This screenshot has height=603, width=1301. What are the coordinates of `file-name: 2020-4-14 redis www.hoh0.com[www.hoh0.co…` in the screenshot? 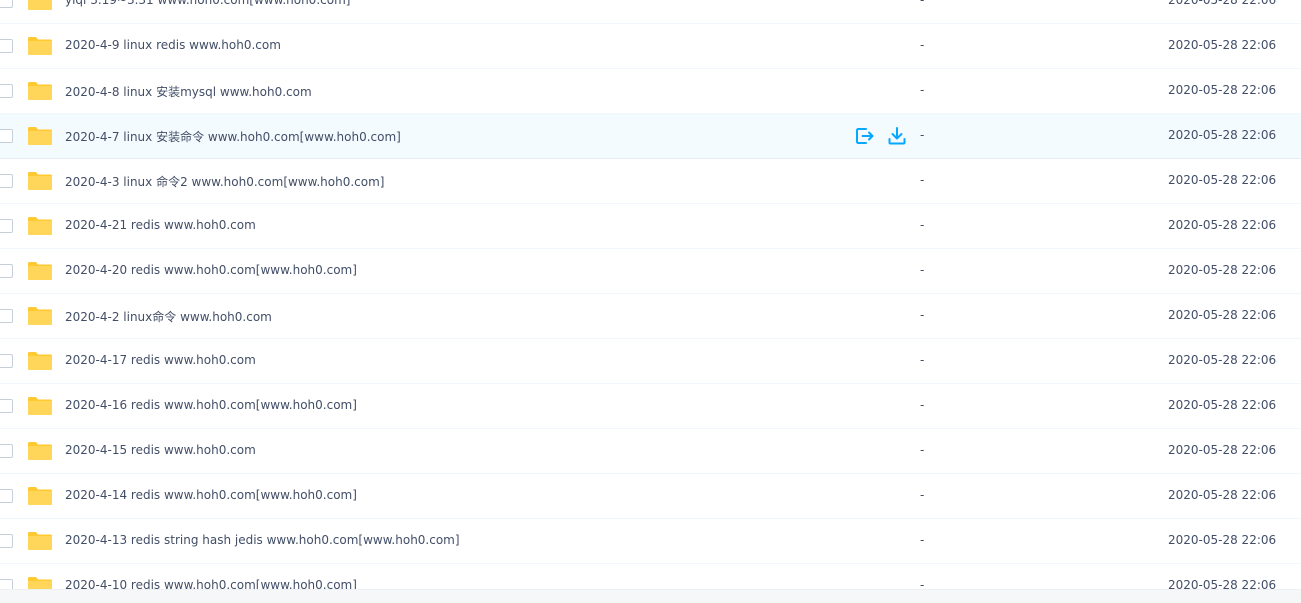 It's located at (211, 495).